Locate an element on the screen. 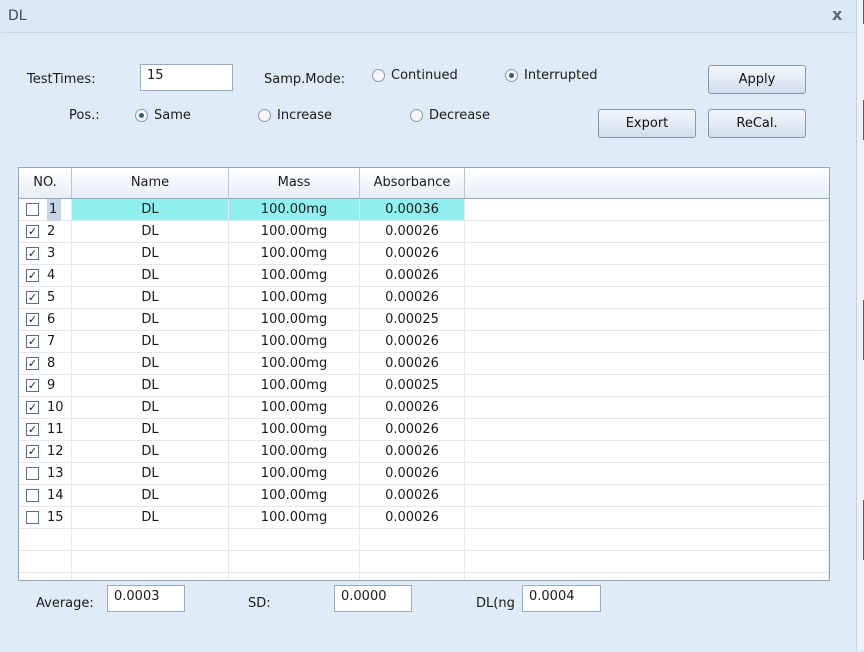  apply-button: Apply is located at coordinates (757, 79).